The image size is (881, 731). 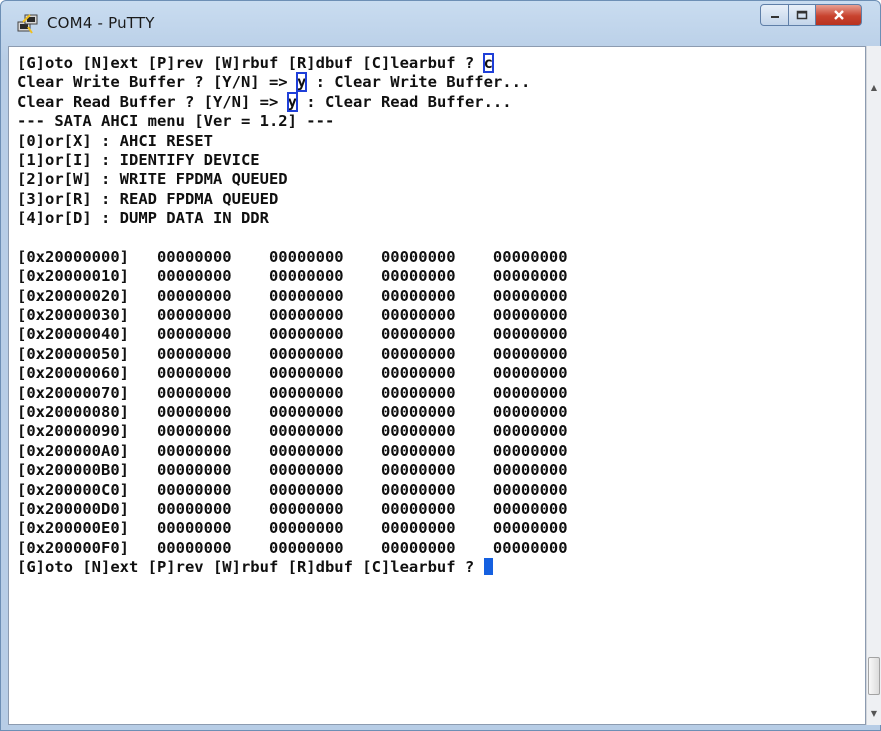 What do you see at coordinates (292, 199) in the screenshot?
I see `terminal-line: [3]or[R] : READ FPDMA QUEUED` at bounding box center [292, 199].